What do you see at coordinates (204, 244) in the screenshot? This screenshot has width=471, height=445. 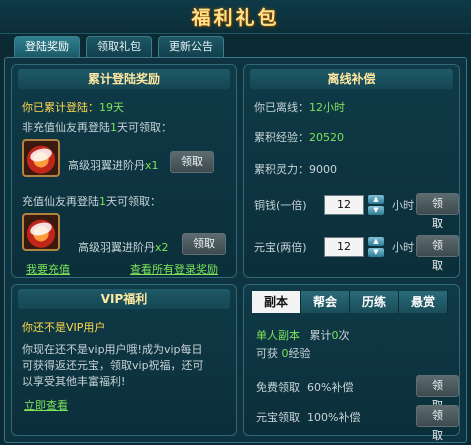 I see `claim-button-2: 领取` at bounding box center [204, 244].